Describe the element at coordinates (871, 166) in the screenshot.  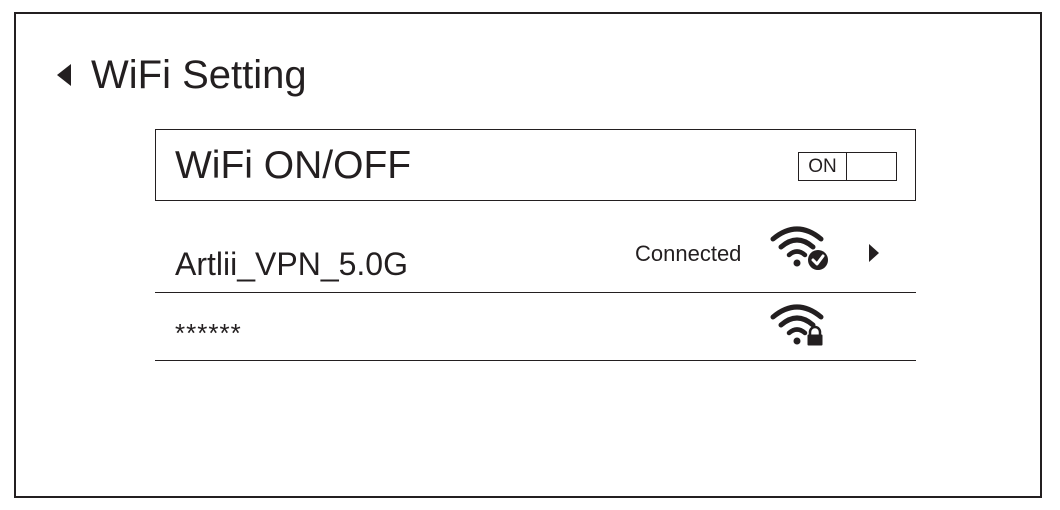
I see `toggle-off-area` at that location.